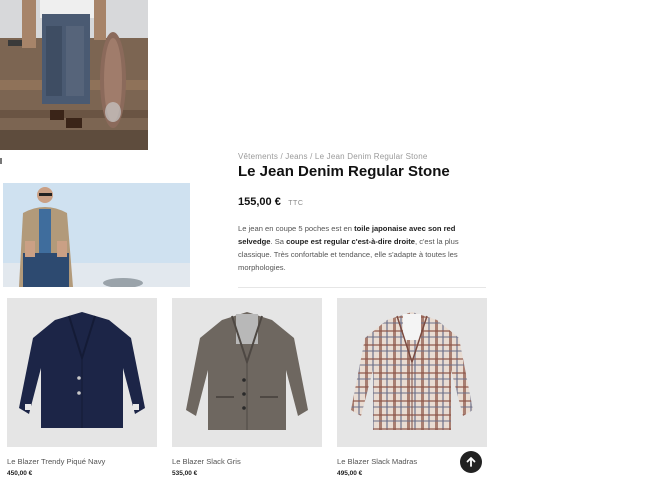 The width and height of the screenshot is (668, 500). Describe the element at coordinates (247, 372) in the screenshot. I see `product-thumbnail-grey-blazer` at that location.